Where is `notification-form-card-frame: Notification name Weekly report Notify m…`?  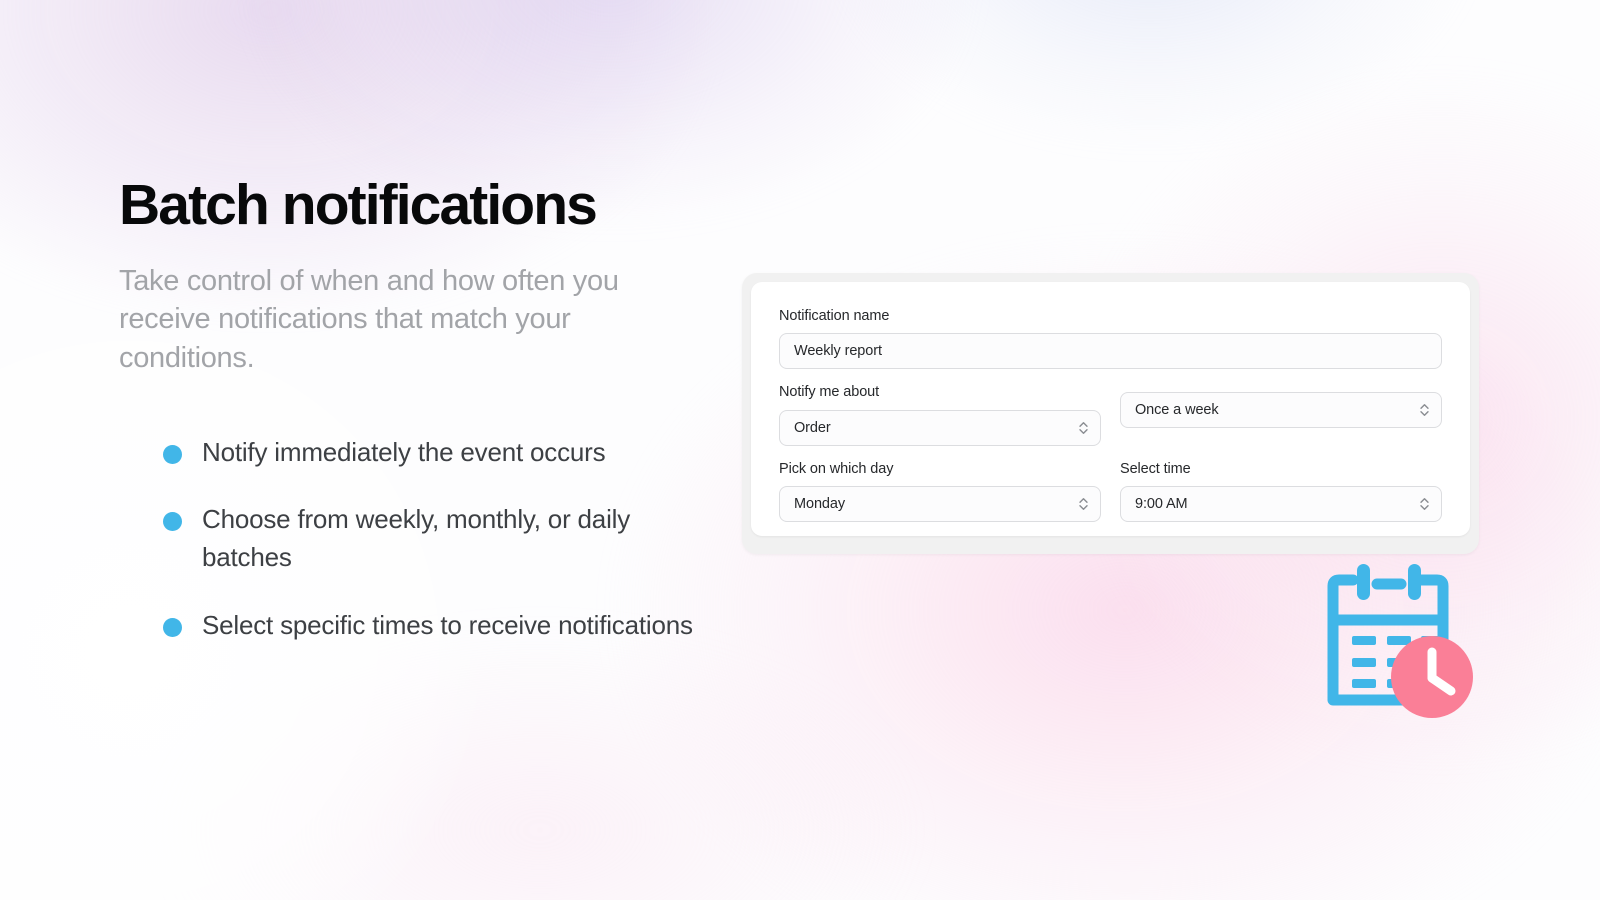
notification-form-card-frame: Notification name Weekly report Notify m… is located at coordinates (1110, 413).